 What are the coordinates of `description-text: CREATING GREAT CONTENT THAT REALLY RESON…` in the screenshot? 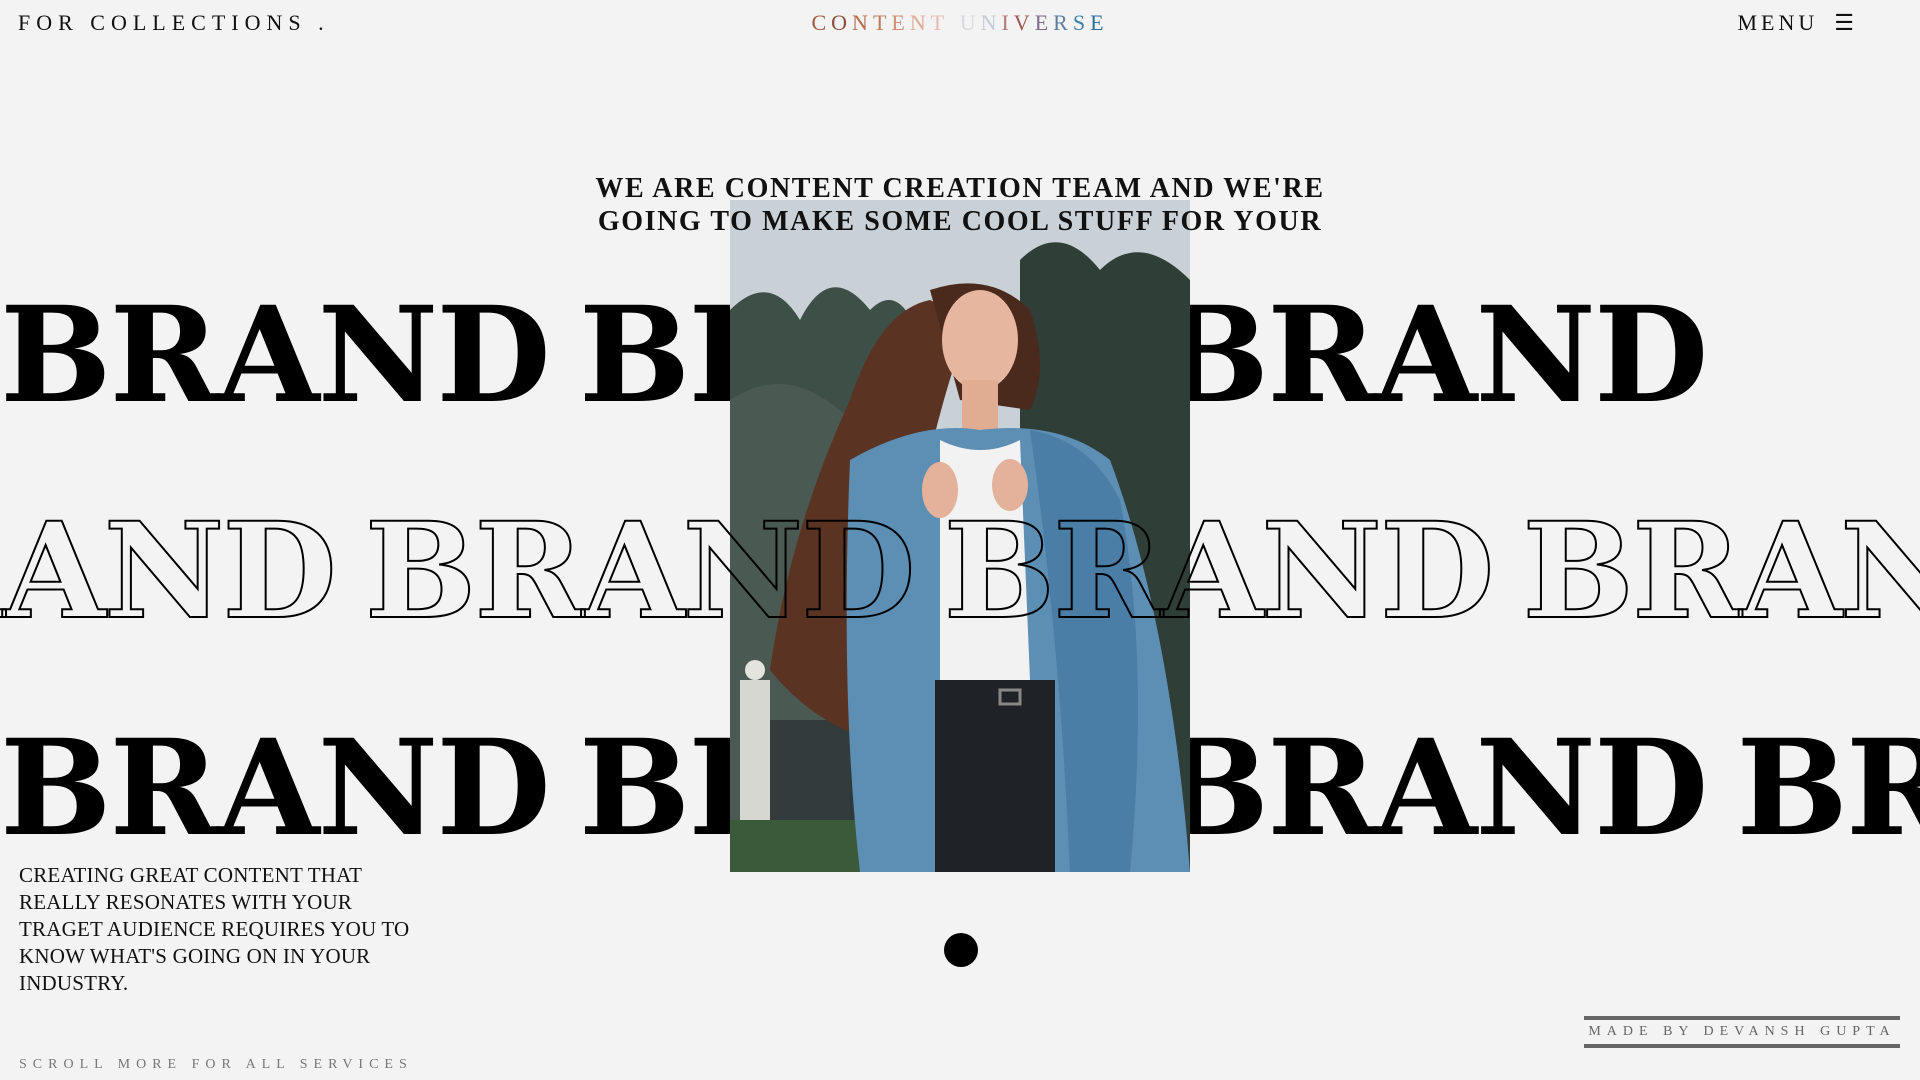 It's located at (214, 929).